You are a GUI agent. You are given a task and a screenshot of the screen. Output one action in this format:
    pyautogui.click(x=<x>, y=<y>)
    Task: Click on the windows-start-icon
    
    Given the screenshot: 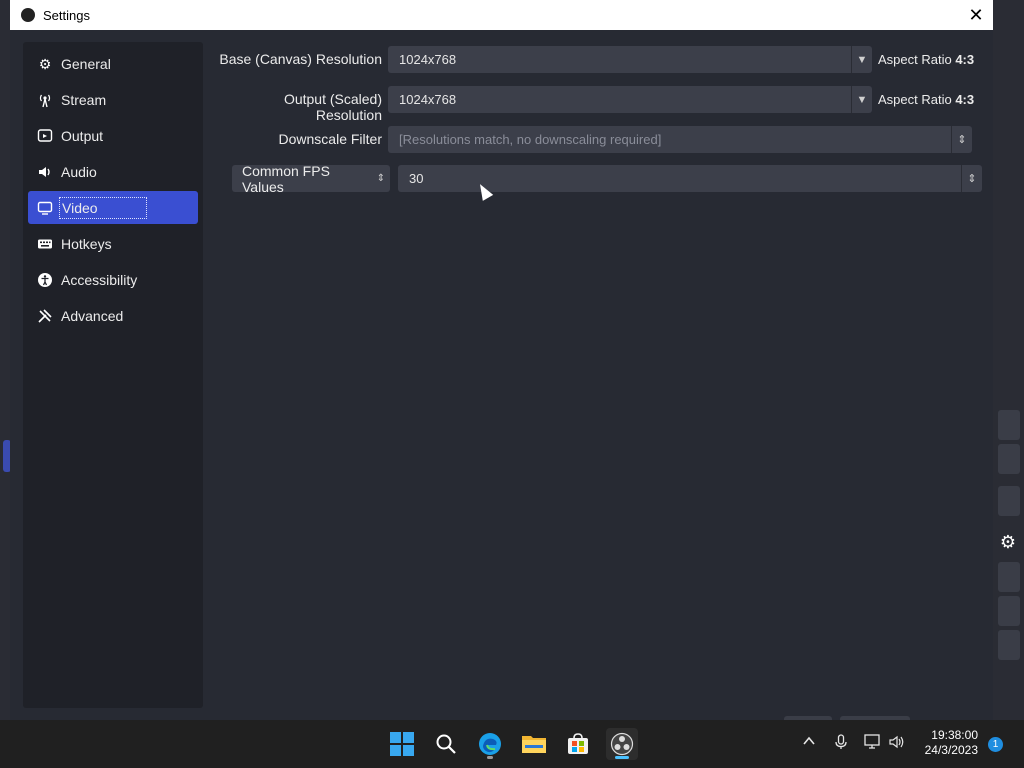 What is the action you would take?
    pyautogui.click(x=402, y=744)
    